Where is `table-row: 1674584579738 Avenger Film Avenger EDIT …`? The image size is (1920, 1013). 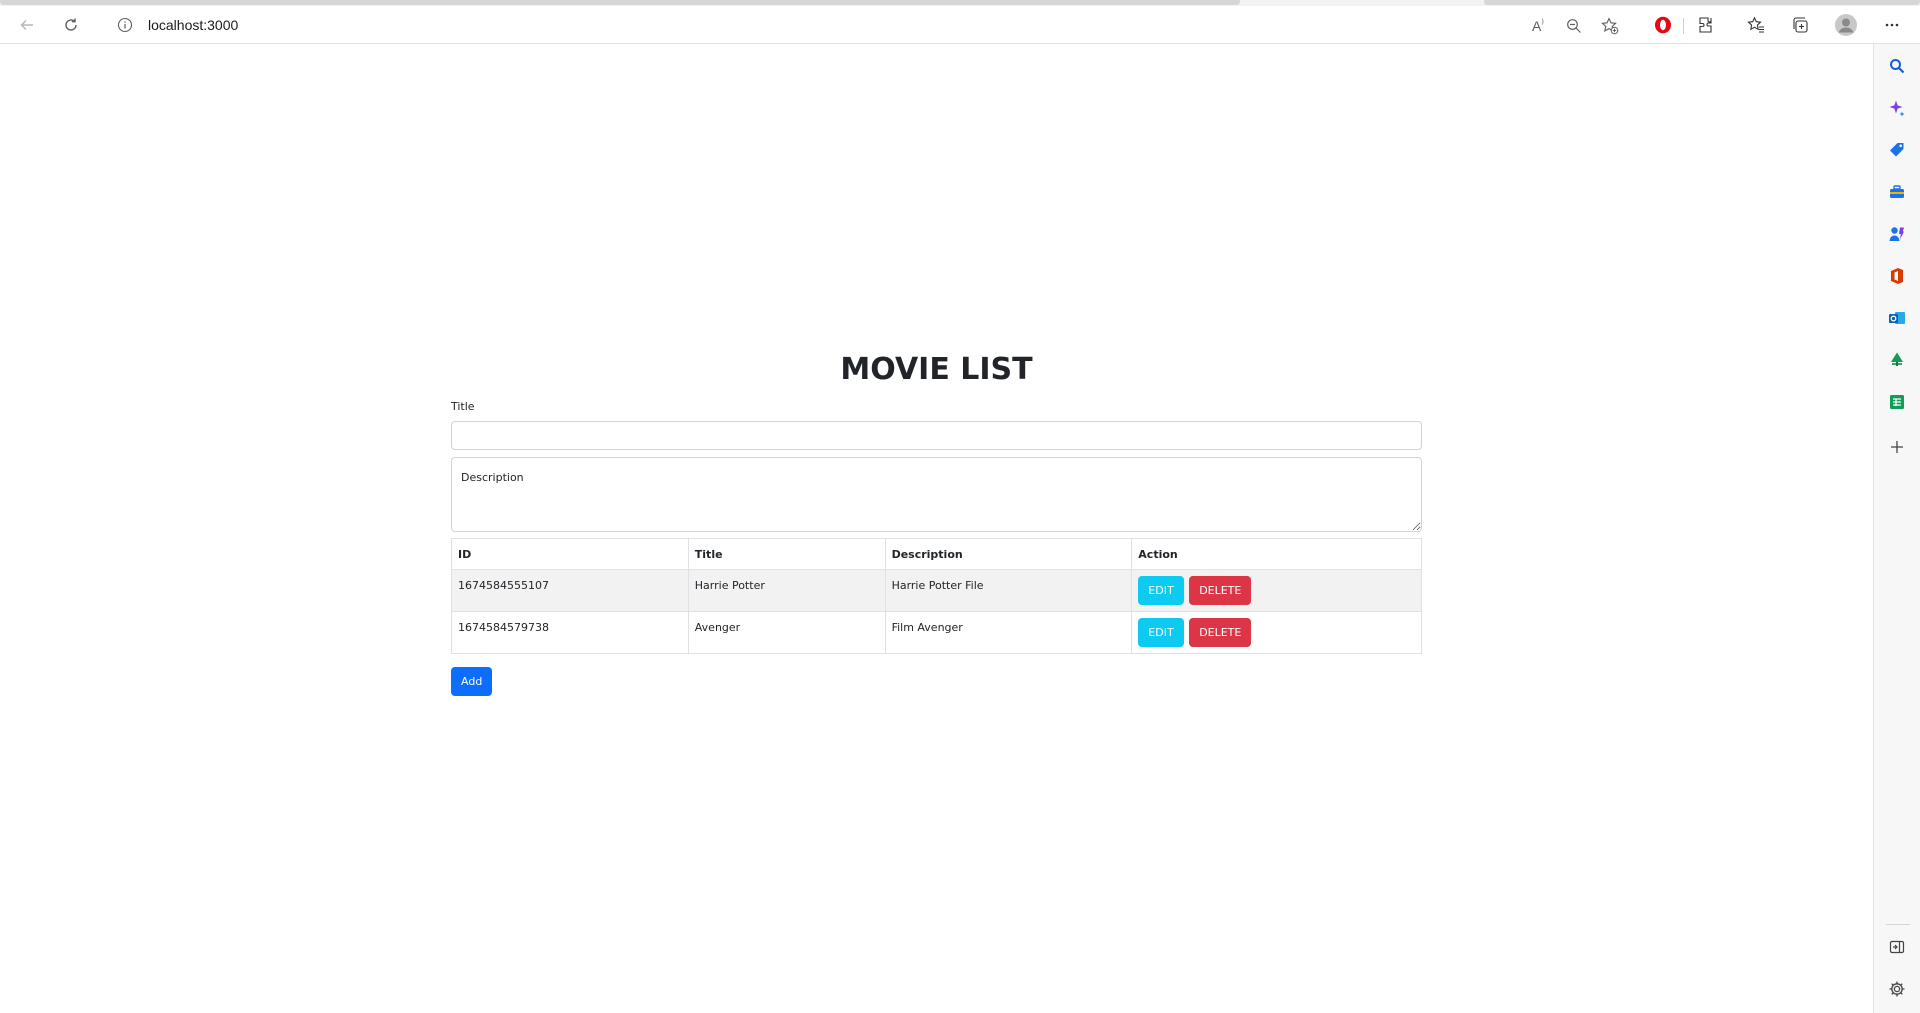 table-row: 1674584579738 Avenger Film Avenger EDIT … is located at coordinates (936, 632).